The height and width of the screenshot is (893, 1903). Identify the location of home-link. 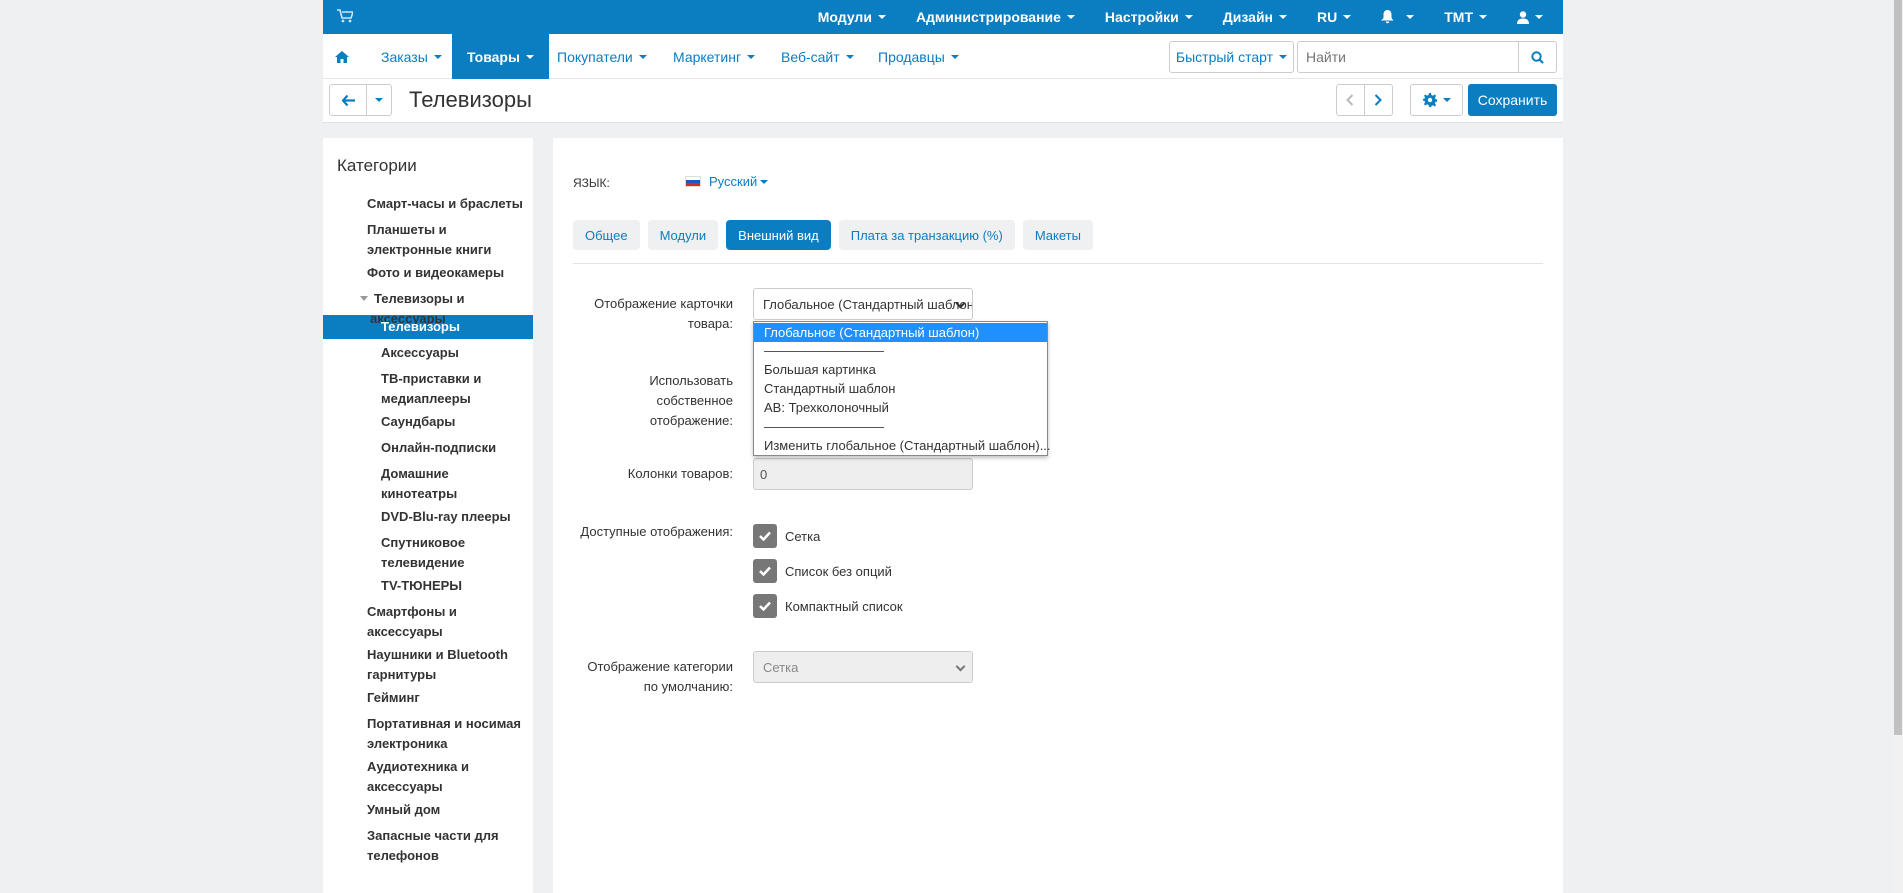
(345, 56).